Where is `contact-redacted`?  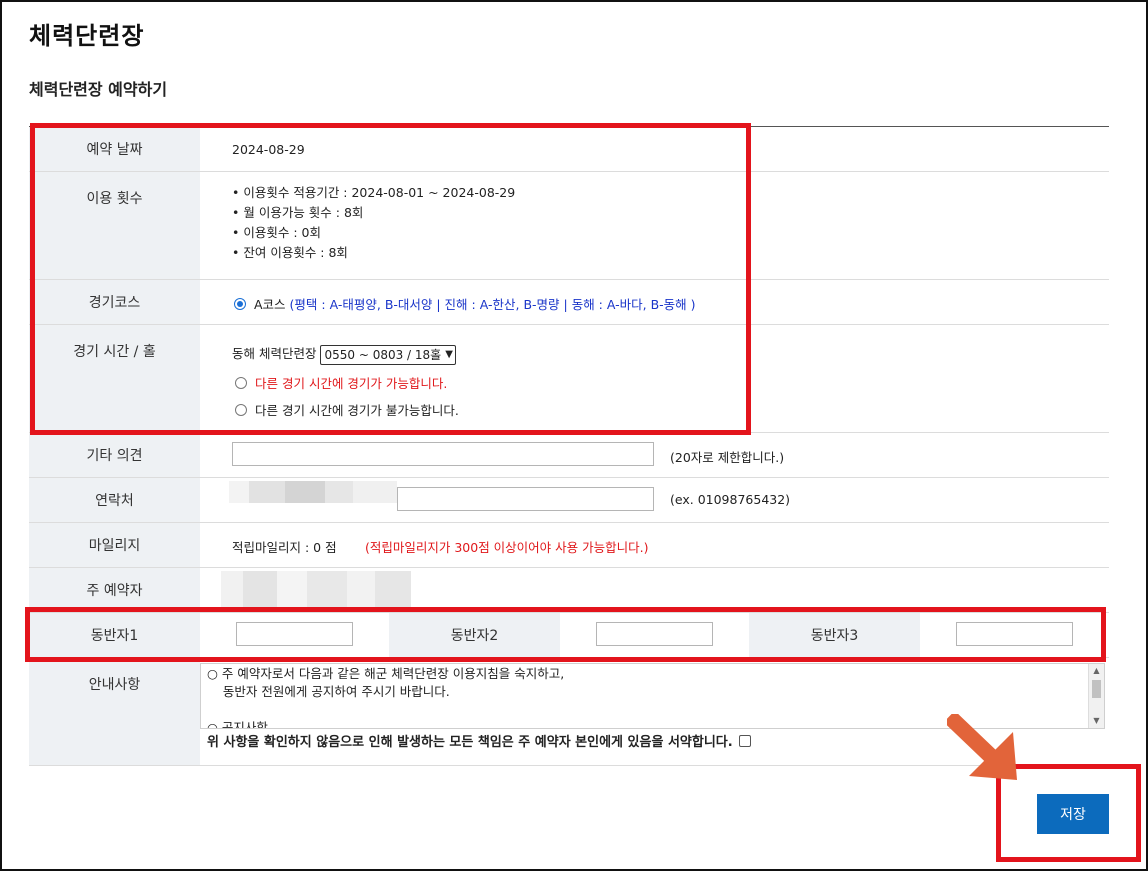 contact-redacted is located at coordinates (313, 492).